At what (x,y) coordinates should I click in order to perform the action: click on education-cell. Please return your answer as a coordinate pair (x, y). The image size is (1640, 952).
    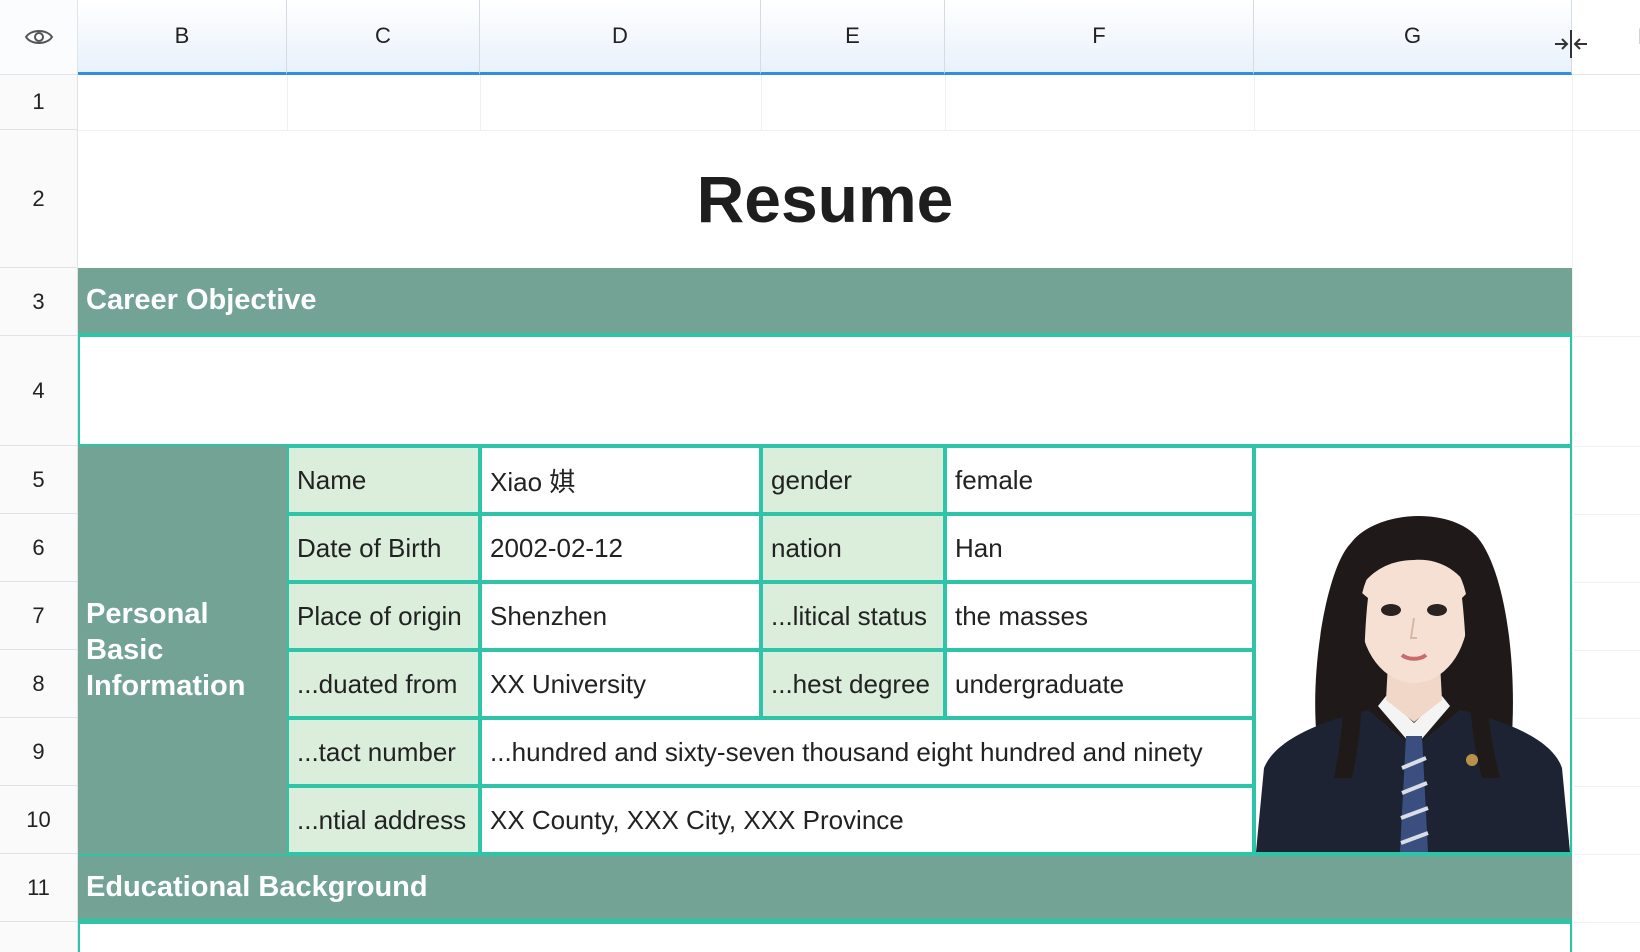
    Looking at the image, I should click on (825, 938).